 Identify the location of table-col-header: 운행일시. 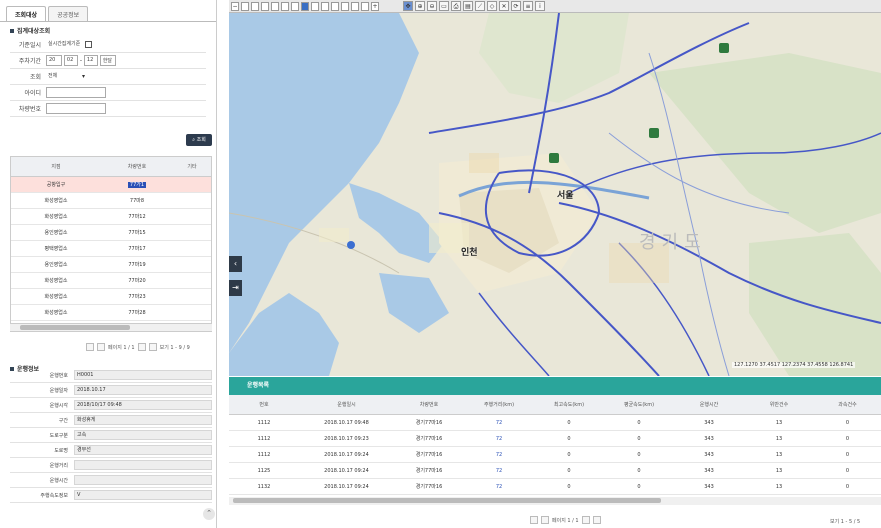
(346, 404).